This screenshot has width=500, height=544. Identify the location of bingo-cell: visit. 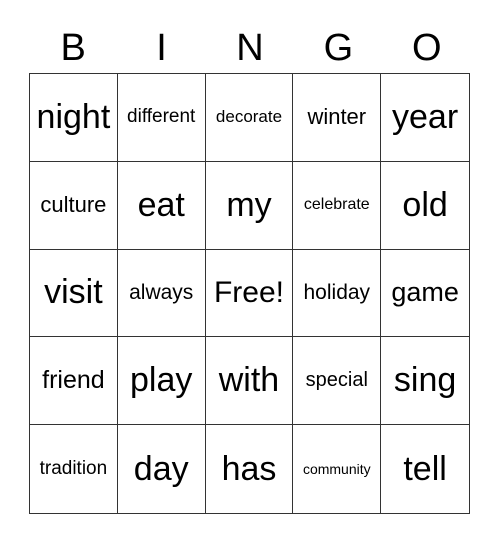
(74, 293).